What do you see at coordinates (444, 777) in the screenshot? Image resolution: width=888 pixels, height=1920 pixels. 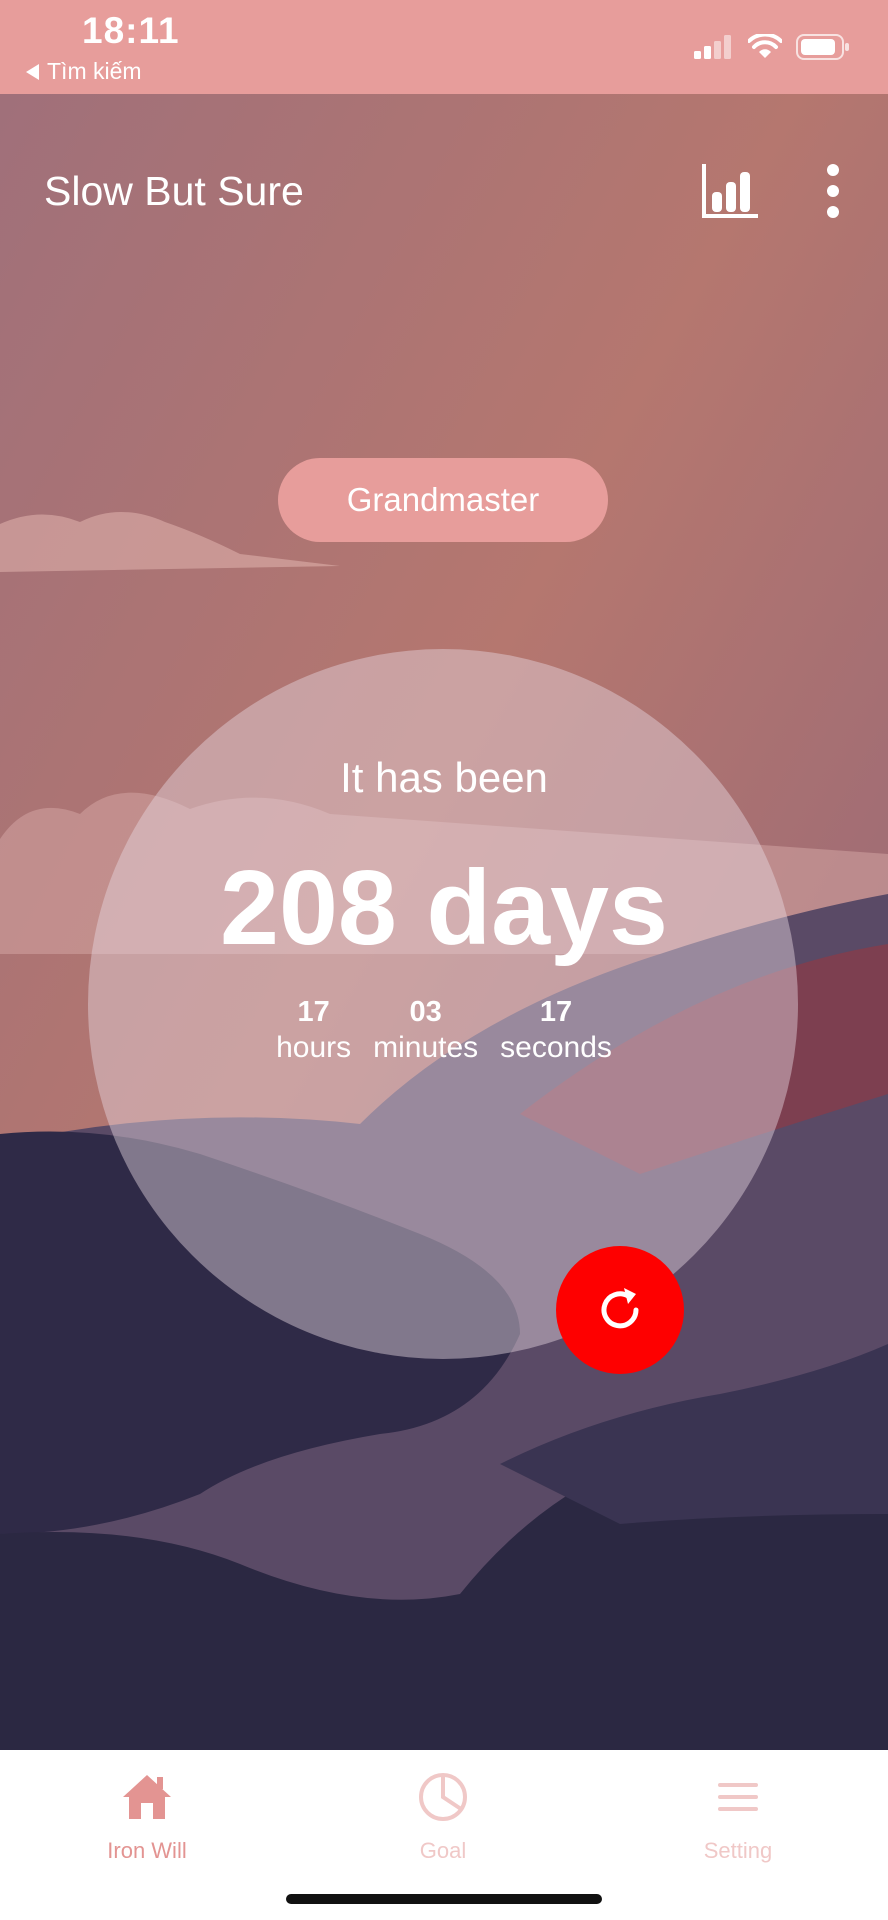 I see `elapsed-intro-text: It has been` at bounding box center [444, 777].